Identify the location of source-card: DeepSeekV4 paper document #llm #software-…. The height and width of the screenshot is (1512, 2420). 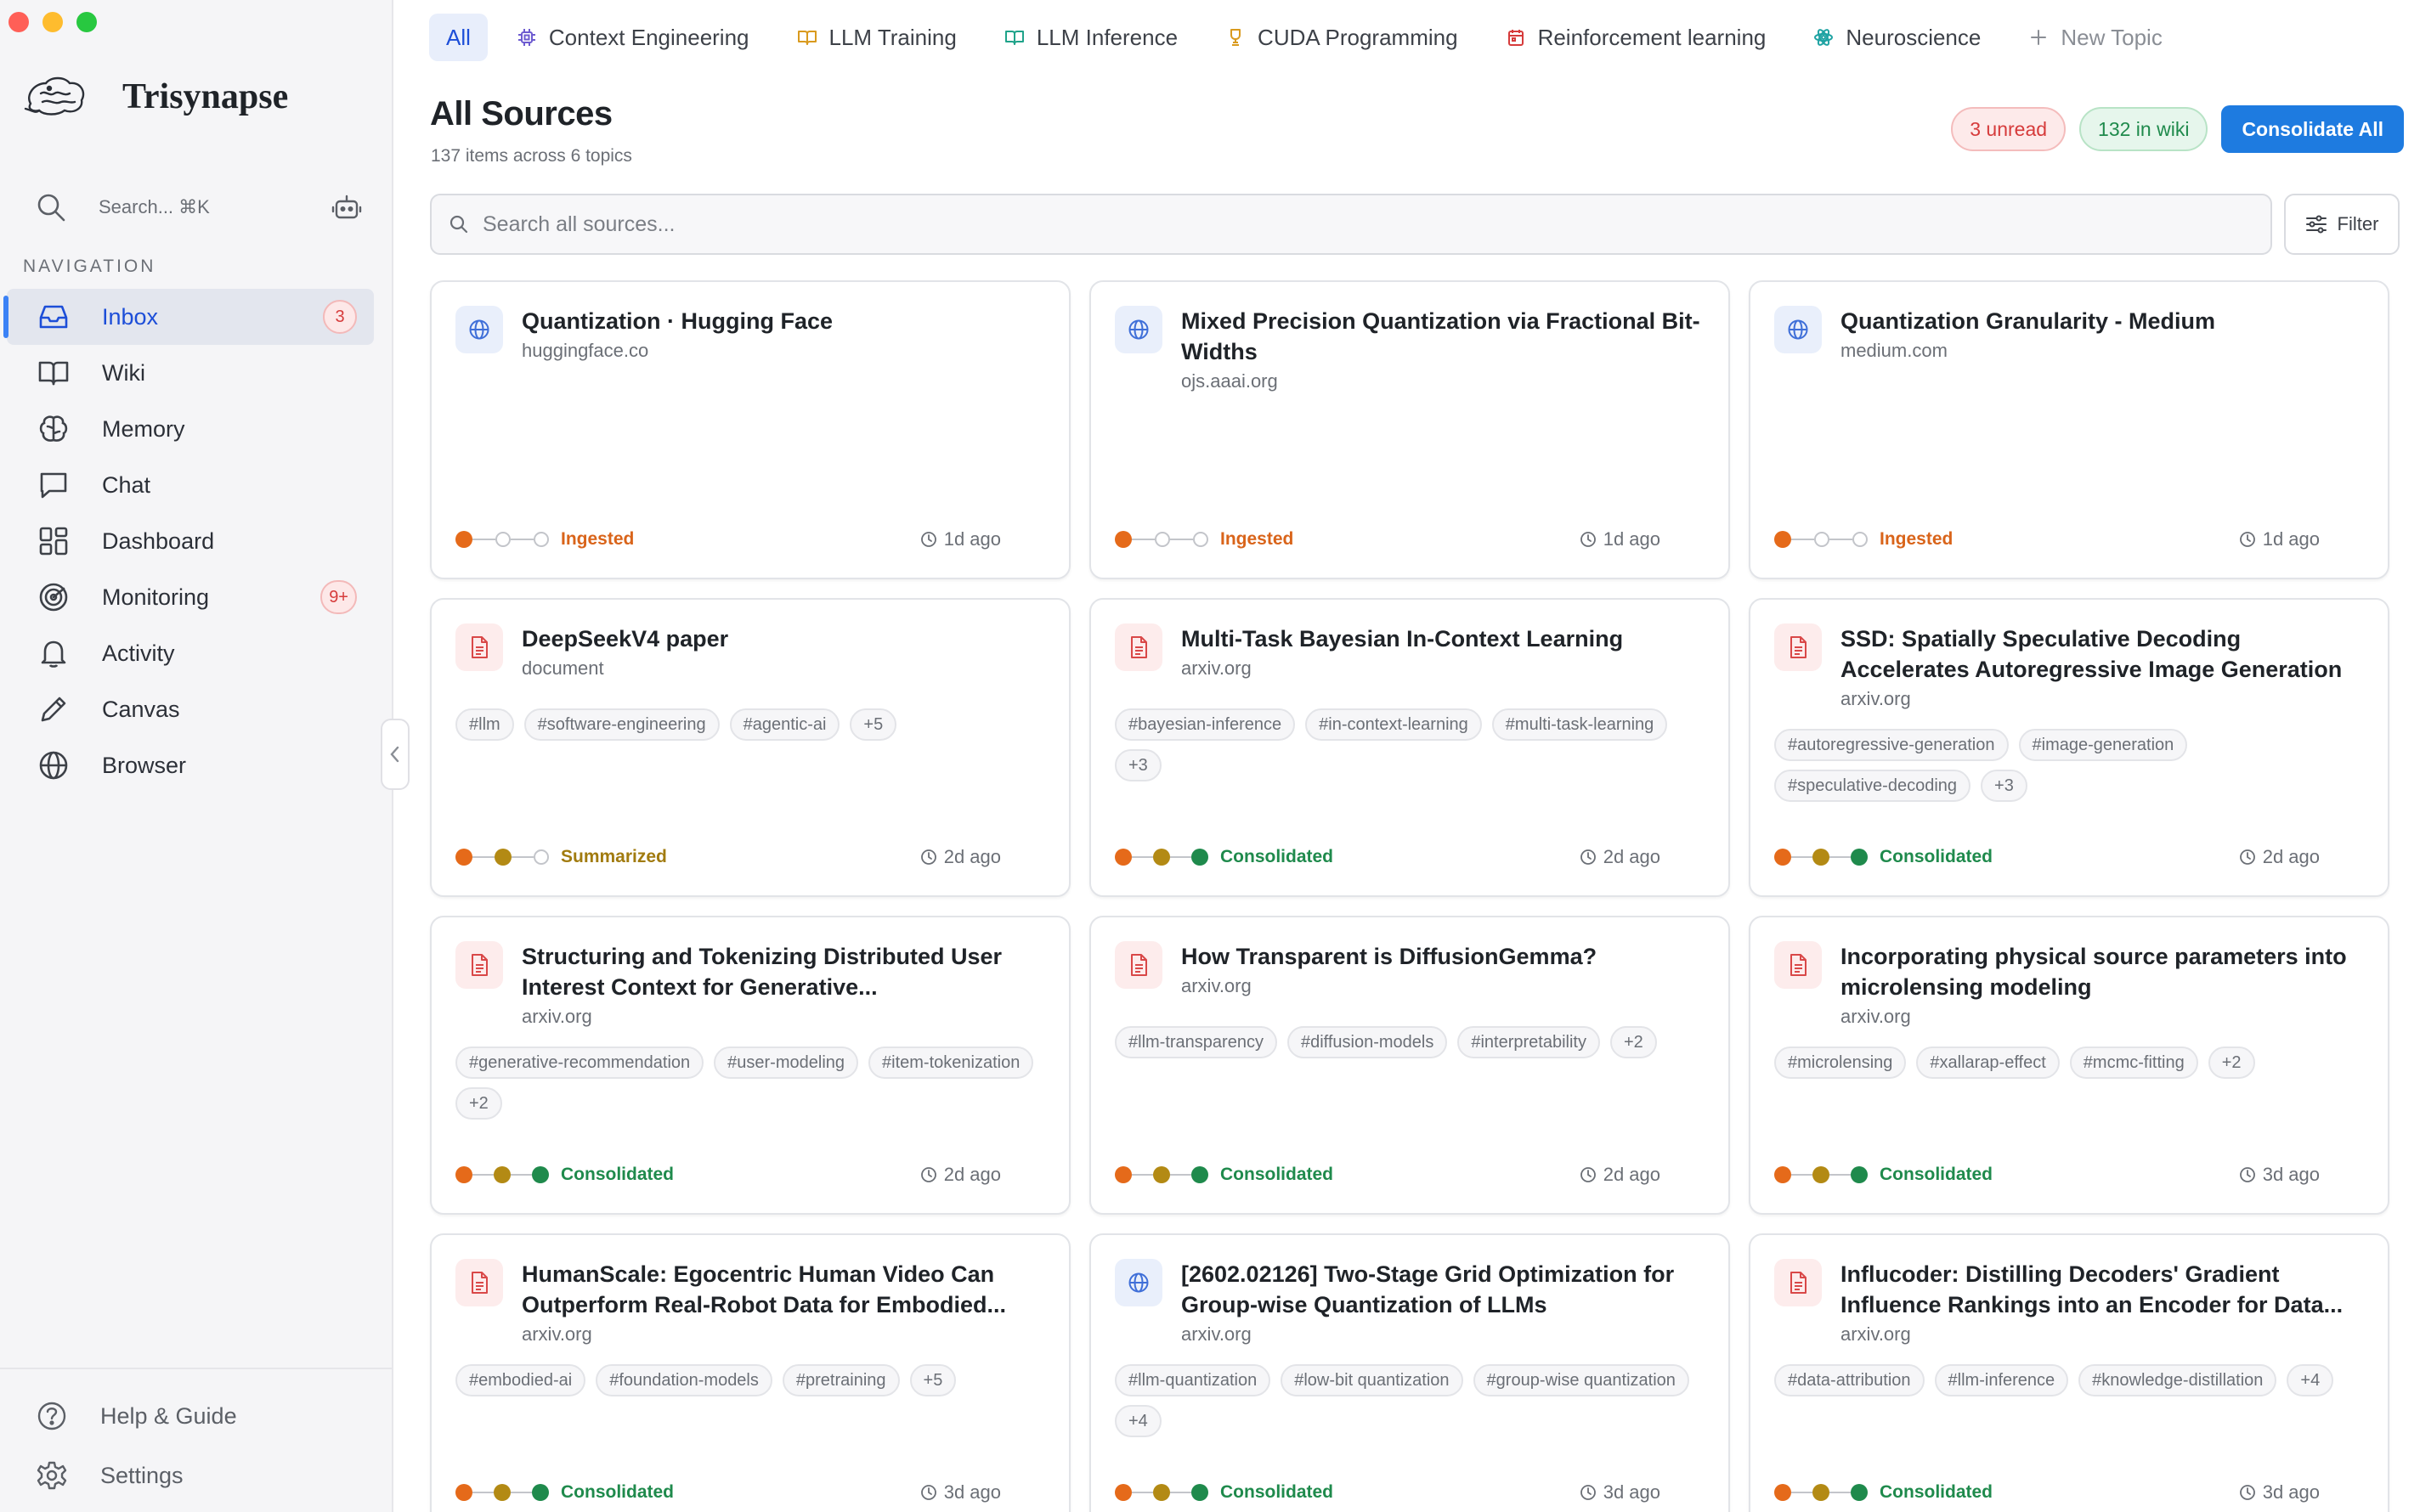
(750, 747).